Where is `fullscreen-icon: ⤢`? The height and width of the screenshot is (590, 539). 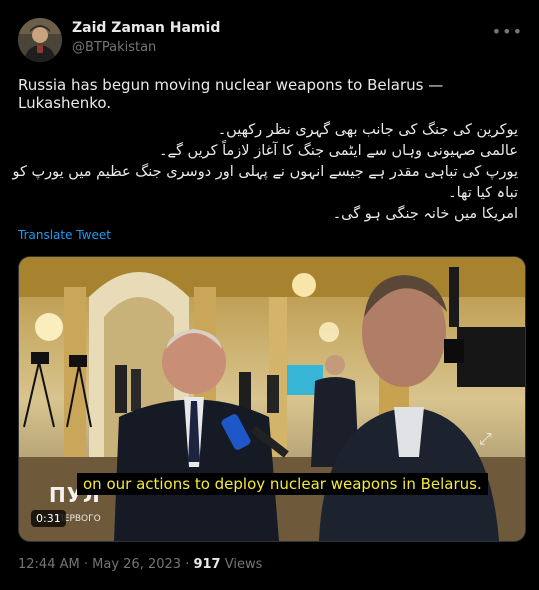 fullscreen-icon: ⤢ is located at coordinates (485, 439).